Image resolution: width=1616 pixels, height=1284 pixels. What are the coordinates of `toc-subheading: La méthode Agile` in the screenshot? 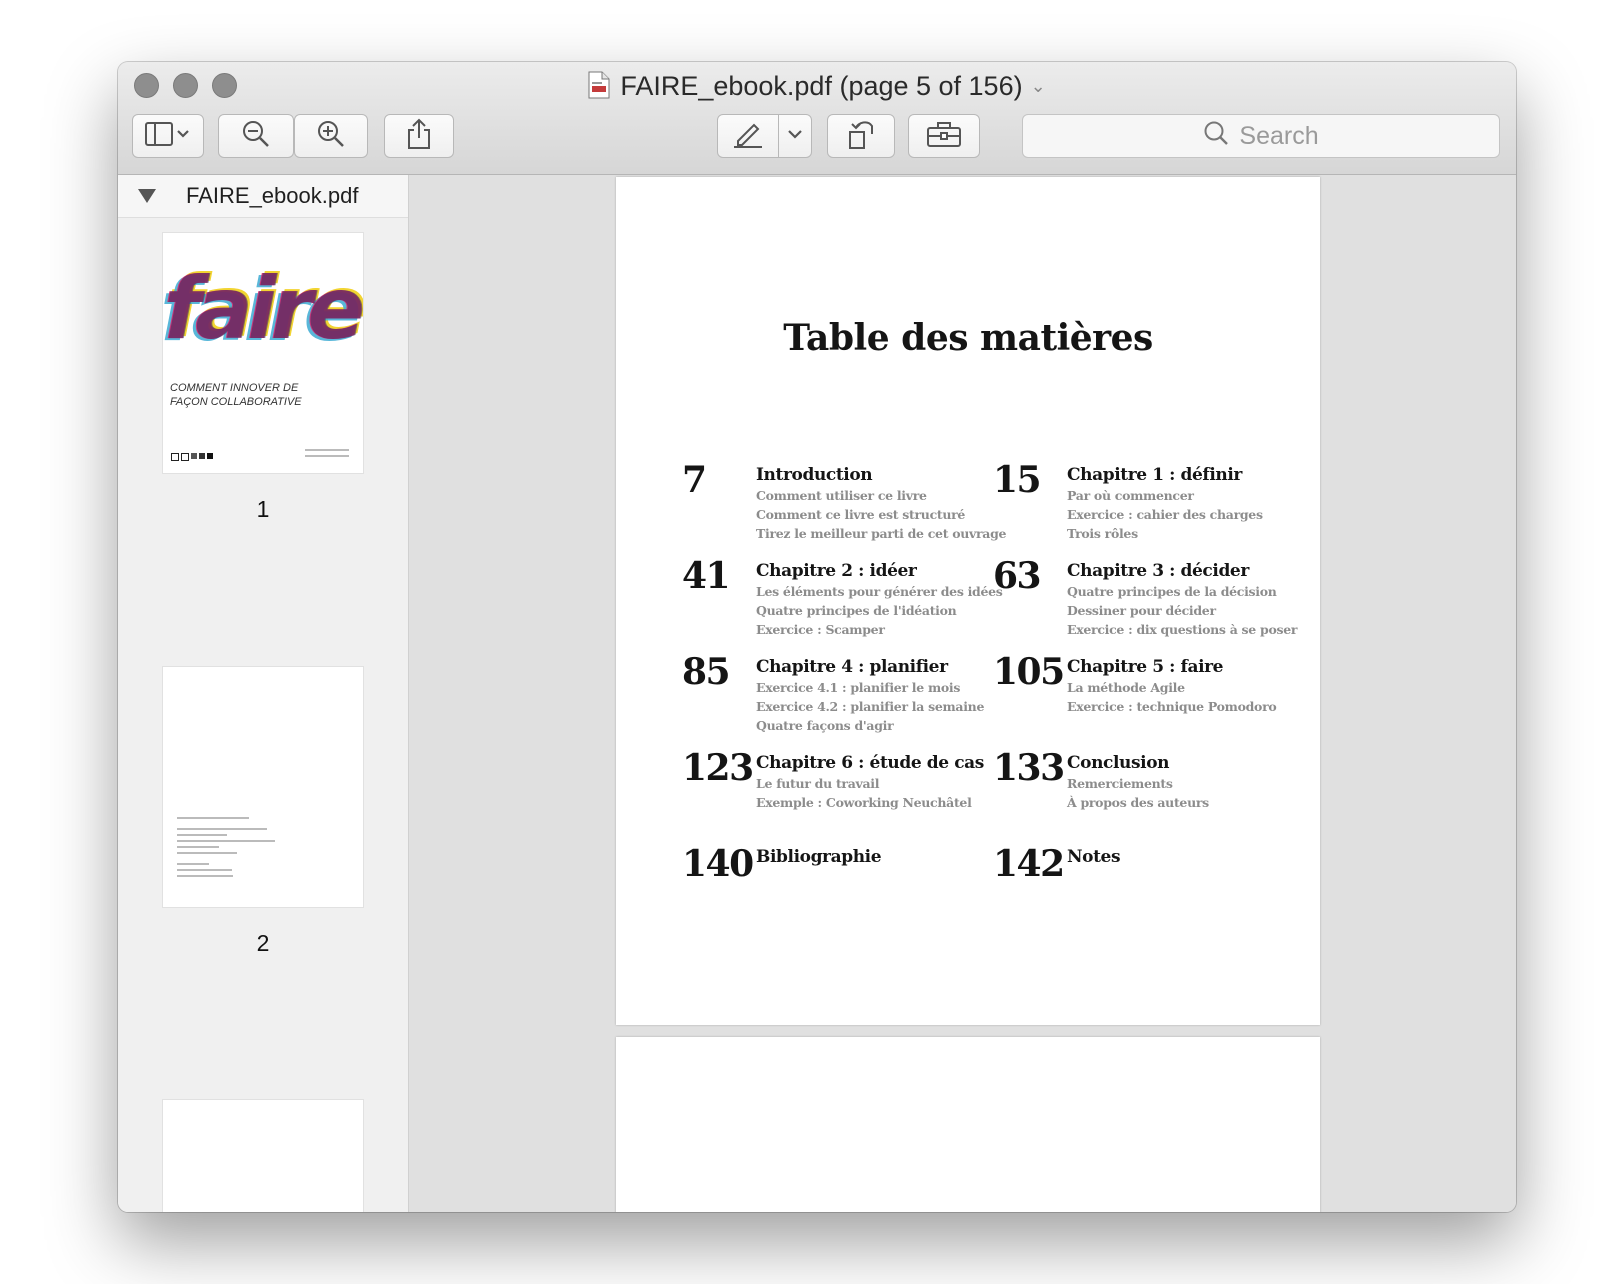 It's located at (1126, 687).